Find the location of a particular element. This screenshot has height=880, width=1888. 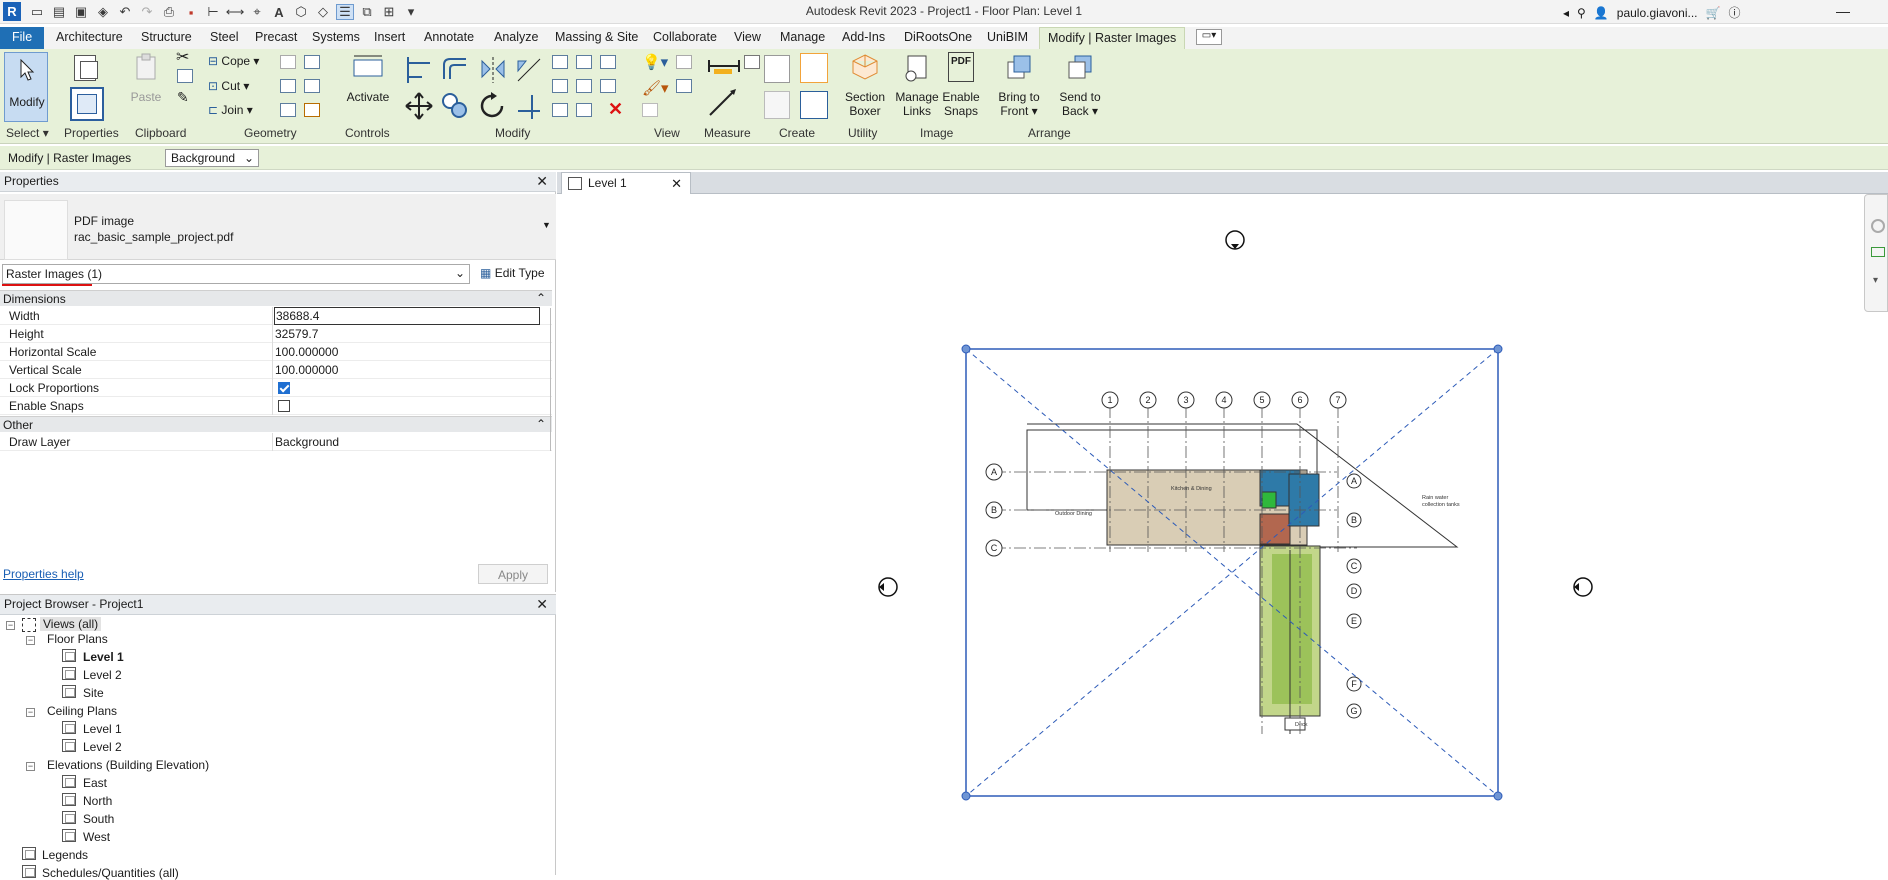

tree-ceiling-plan-level-1: Level 1 is located at coordinates (102, 729).